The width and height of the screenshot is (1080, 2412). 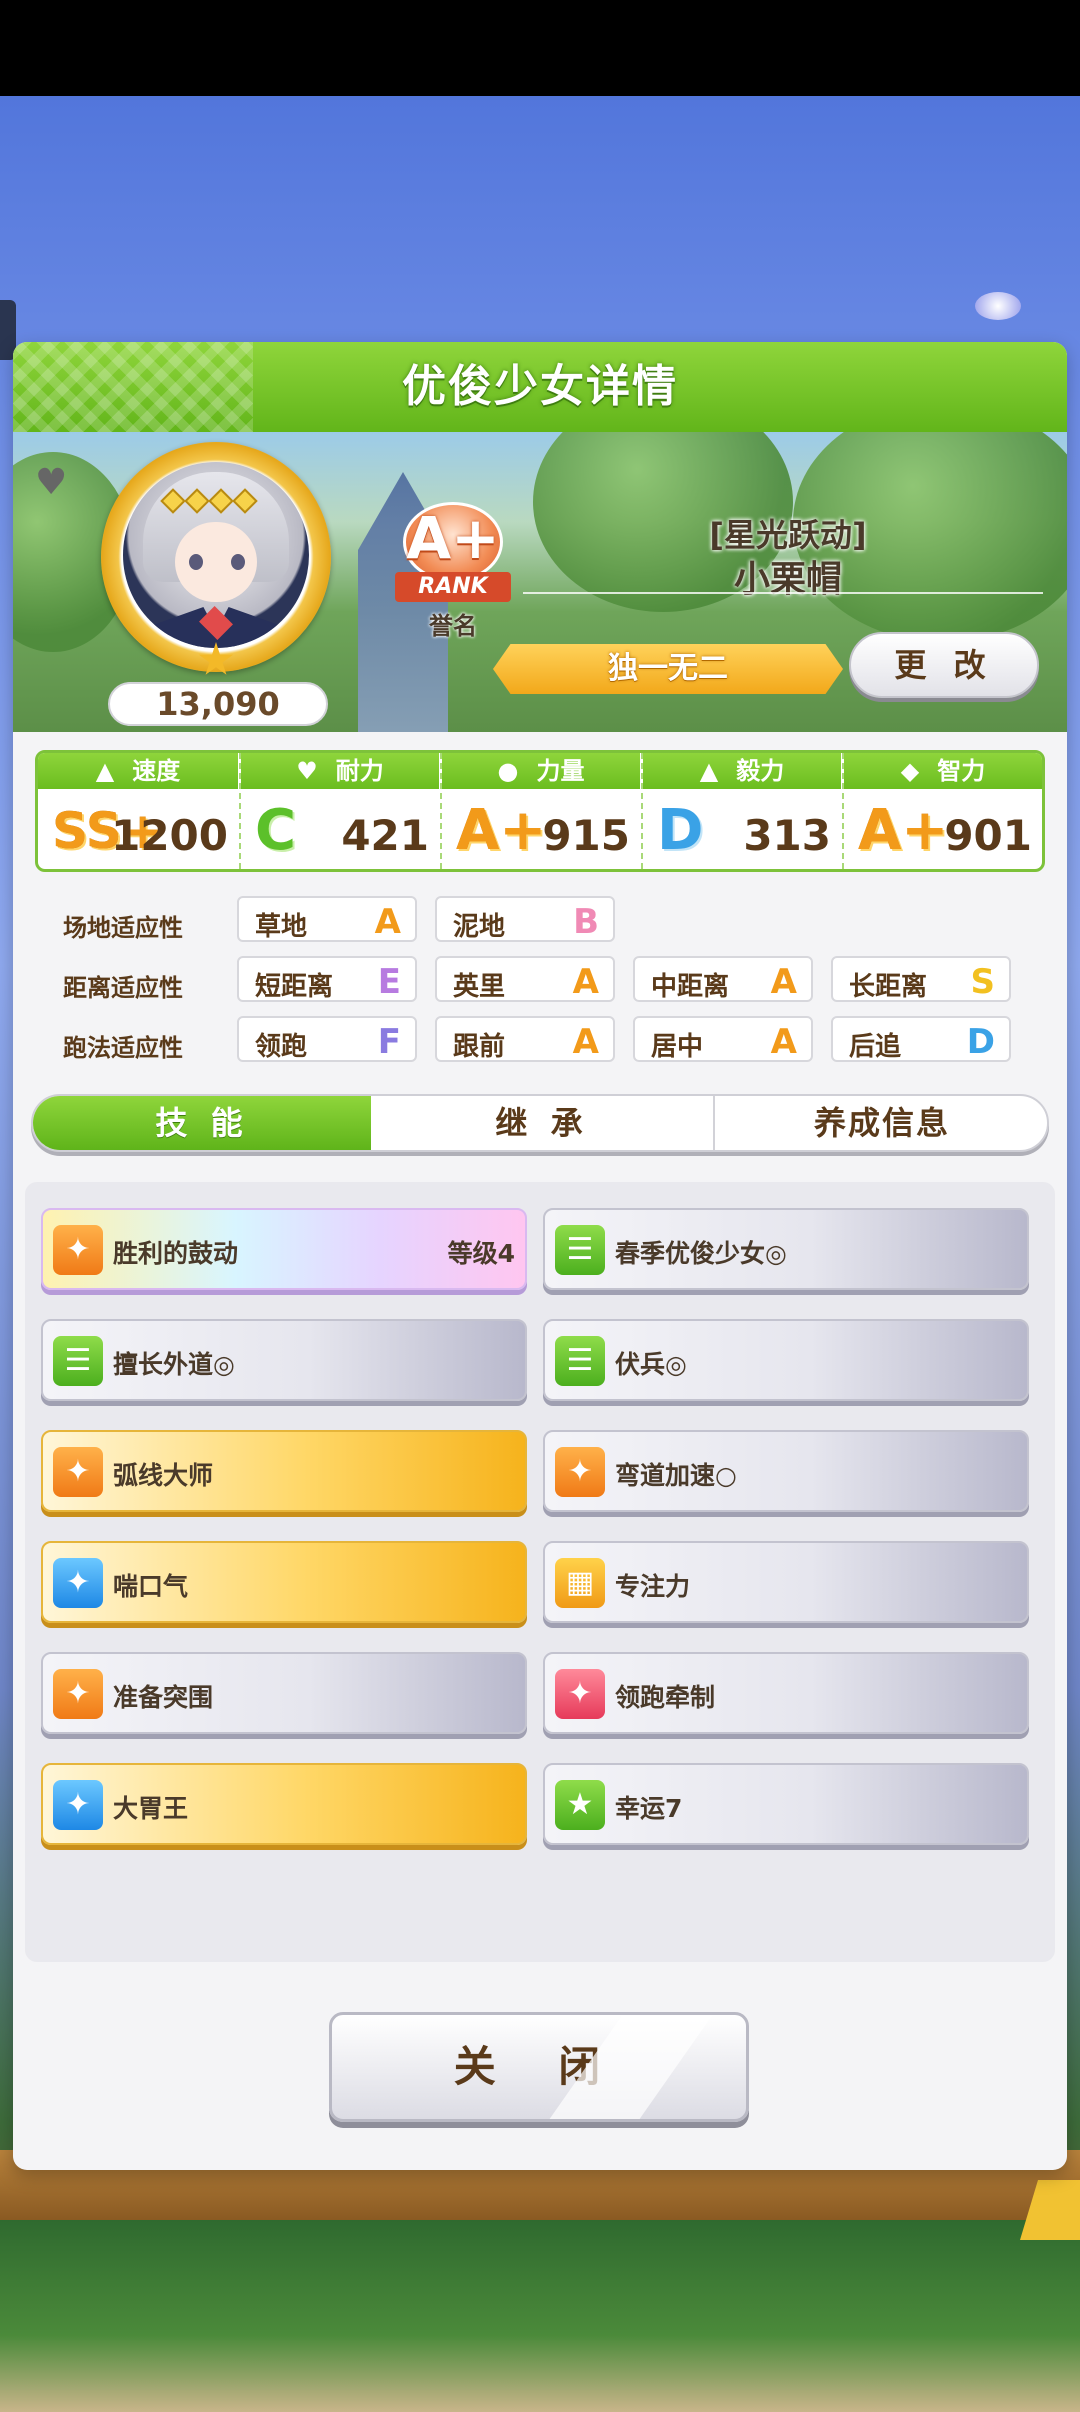 What do you see at coordinates (680, 830) in the screenshot?
I see `stat-grade: D` at bounding box center [680, 830].